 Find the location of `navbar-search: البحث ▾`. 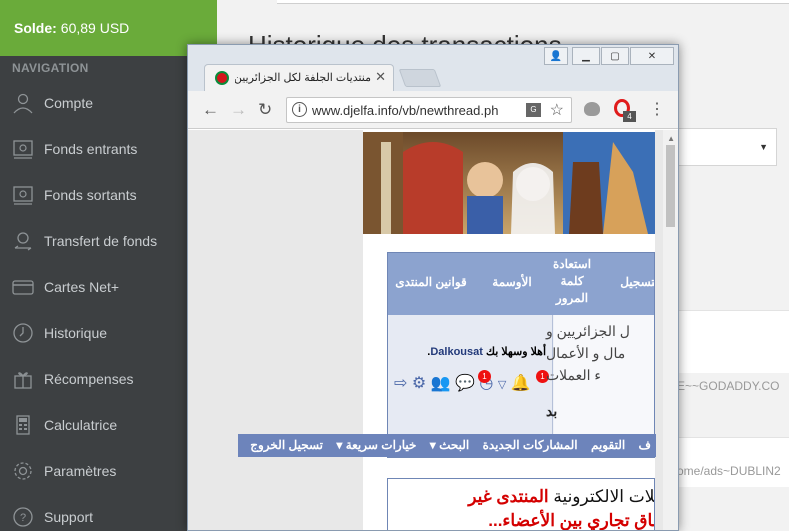

navbar-search: البحث ▾ is located at coordinates (450, 443).